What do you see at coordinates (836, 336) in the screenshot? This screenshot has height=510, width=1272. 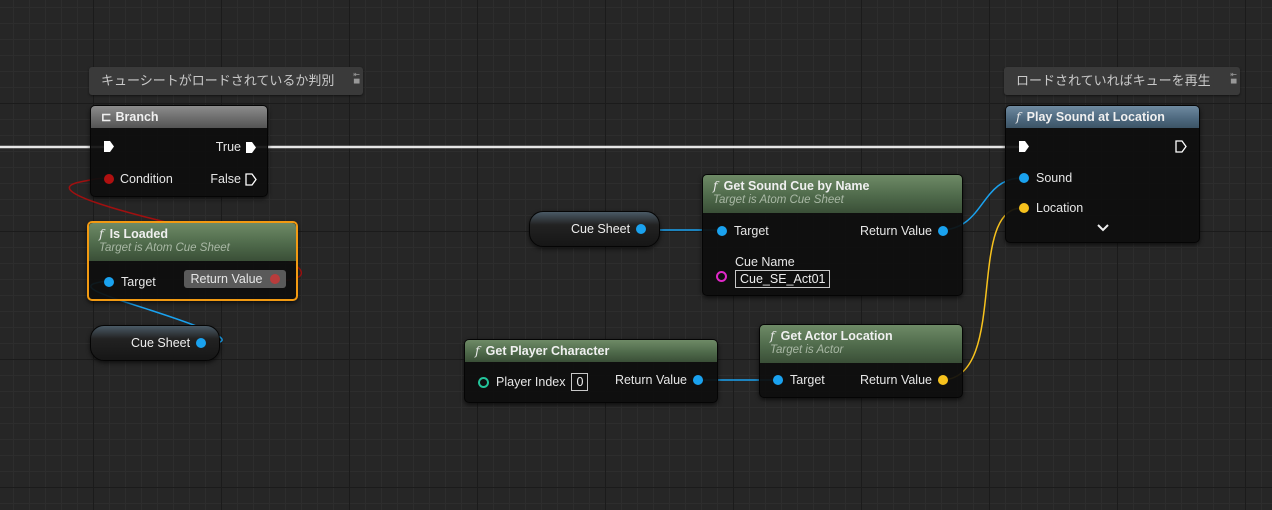 I see `get-actor-location-title: Get Actor Location` at bounding box center [836, 336].